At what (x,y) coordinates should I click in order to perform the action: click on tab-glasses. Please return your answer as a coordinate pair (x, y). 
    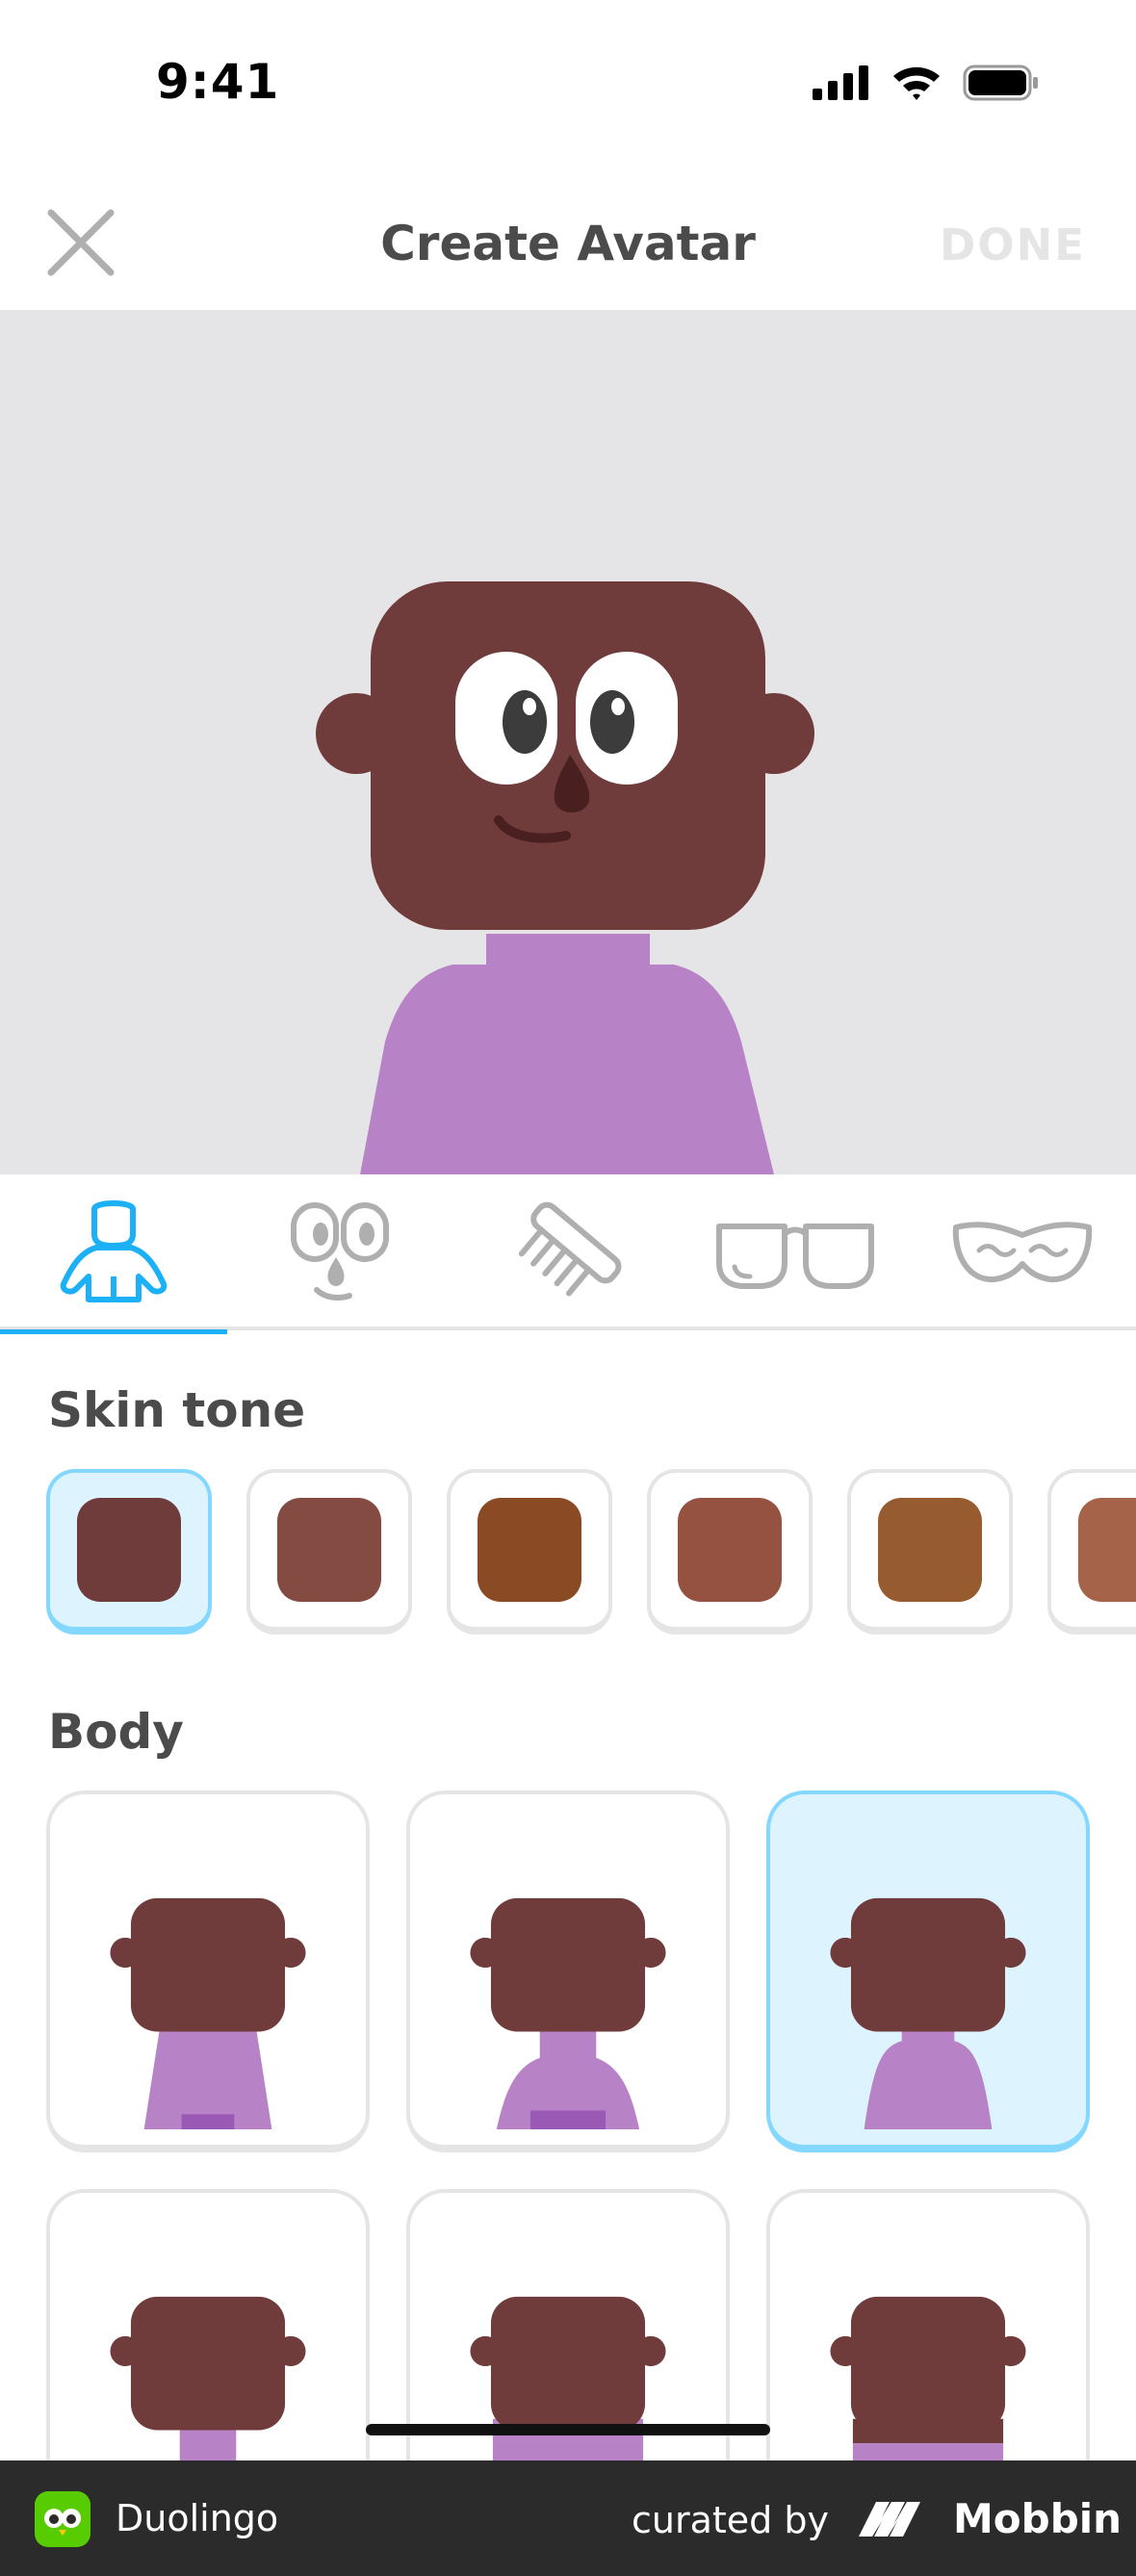
    Looking at the image, I should click on (795, 1252).